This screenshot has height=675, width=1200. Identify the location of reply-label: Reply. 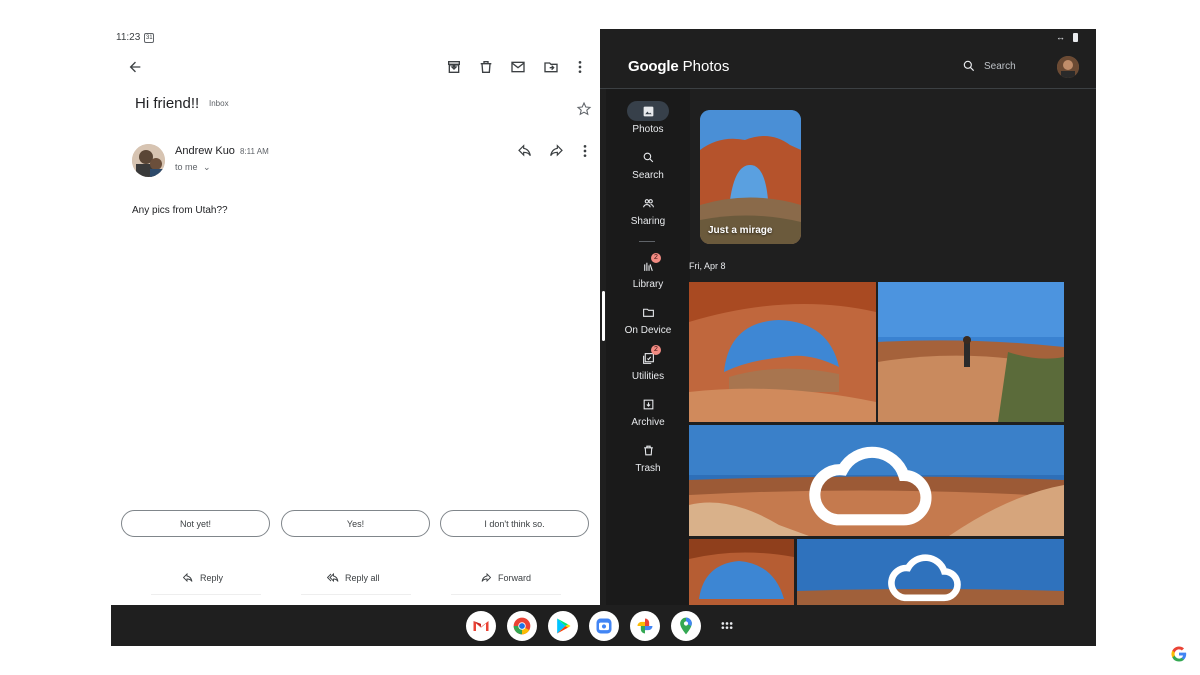
(212, 578).